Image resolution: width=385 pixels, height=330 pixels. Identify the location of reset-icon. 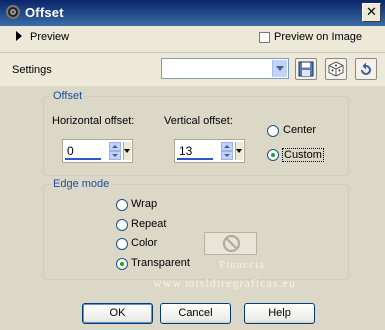
(366, 68).